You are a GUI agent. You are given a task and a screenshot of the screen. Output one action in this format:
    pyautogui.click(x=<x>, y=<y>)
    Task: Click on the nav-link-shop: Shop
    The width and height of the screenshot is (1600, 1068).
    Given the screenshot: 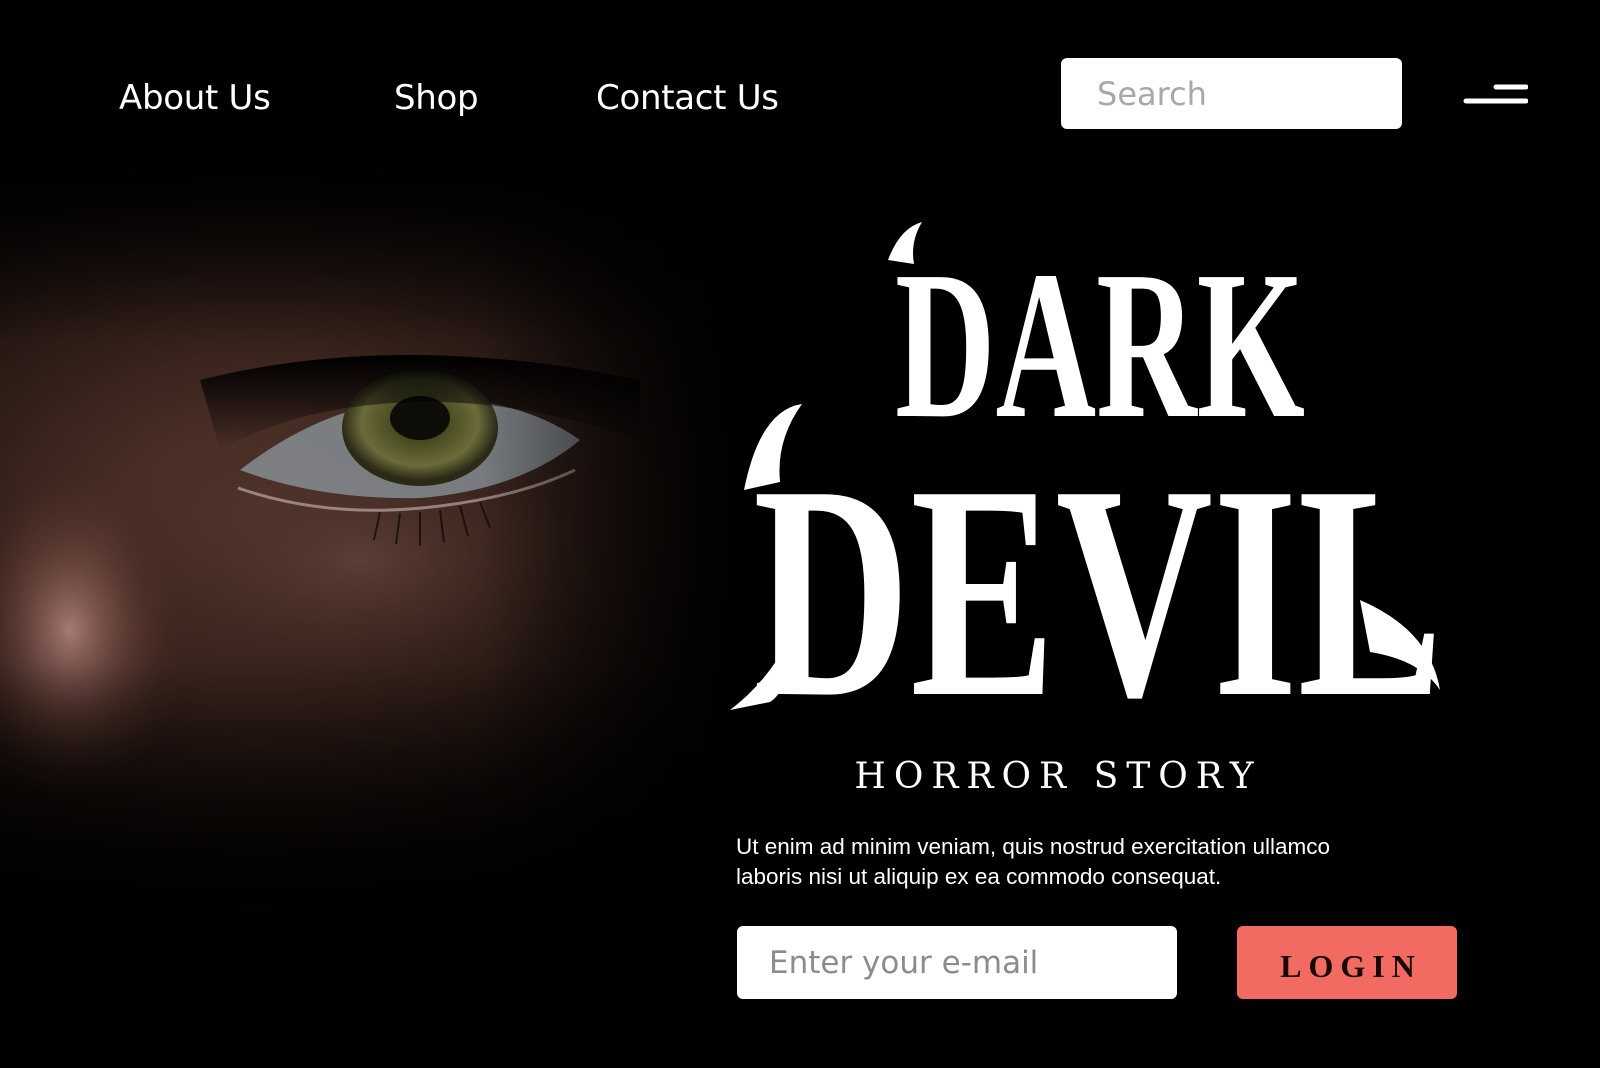 What is the action you would take?
    pyautogui.click(x=436, y=98)
    